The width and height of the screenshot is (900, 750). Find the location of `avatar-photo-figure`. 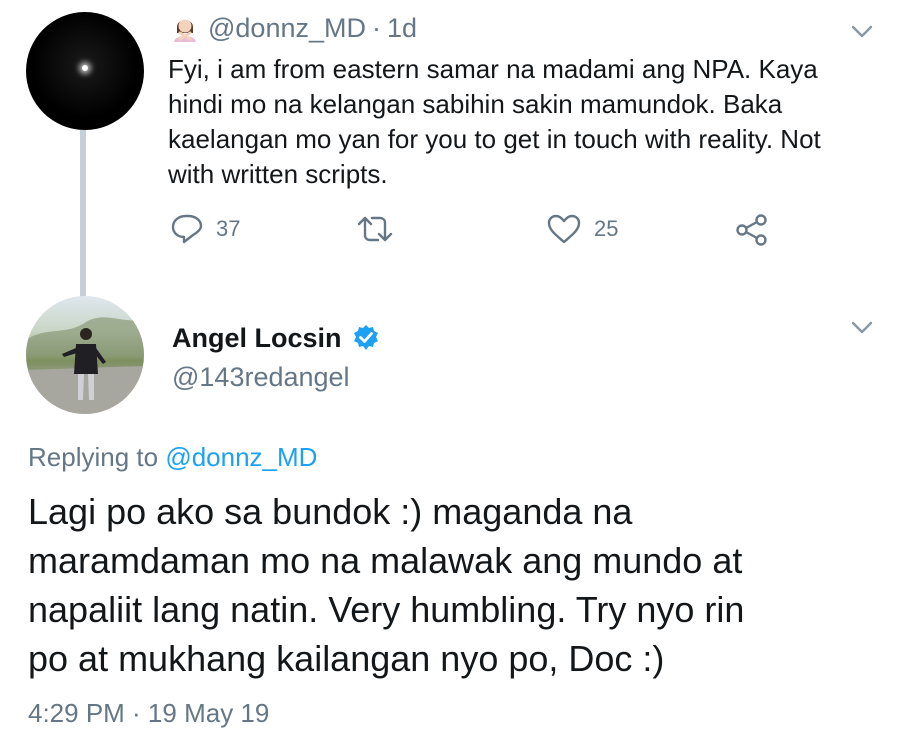

avatar-photo-figure is located at coordinates (85, 365).